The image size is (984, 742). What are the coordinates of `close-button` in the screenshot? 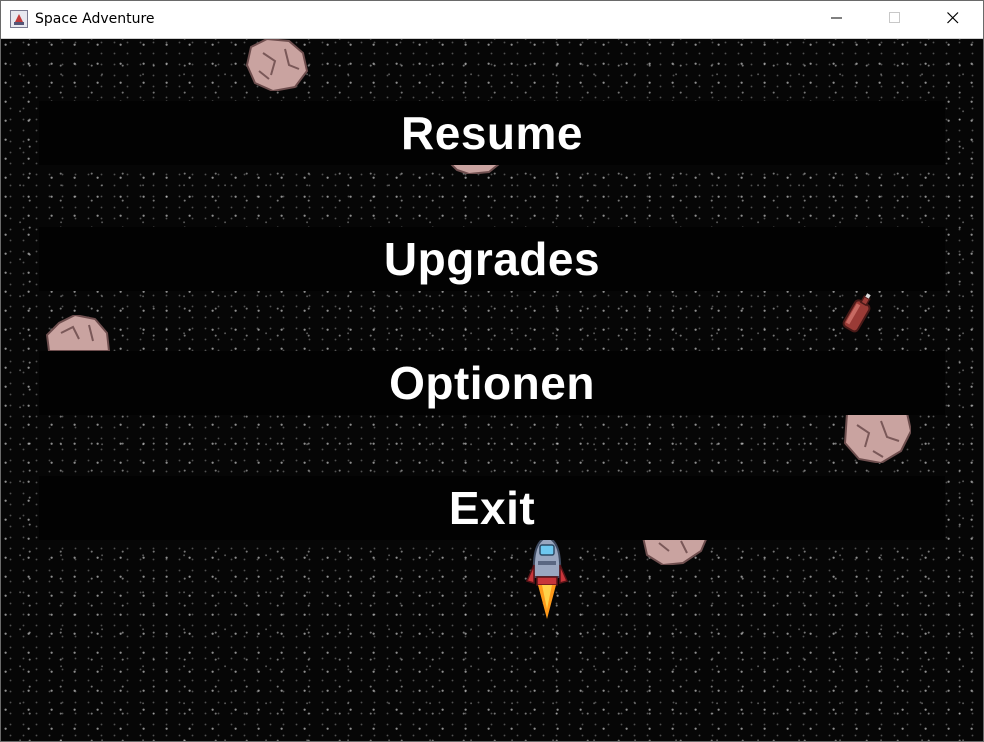 It's located at (953, 19).